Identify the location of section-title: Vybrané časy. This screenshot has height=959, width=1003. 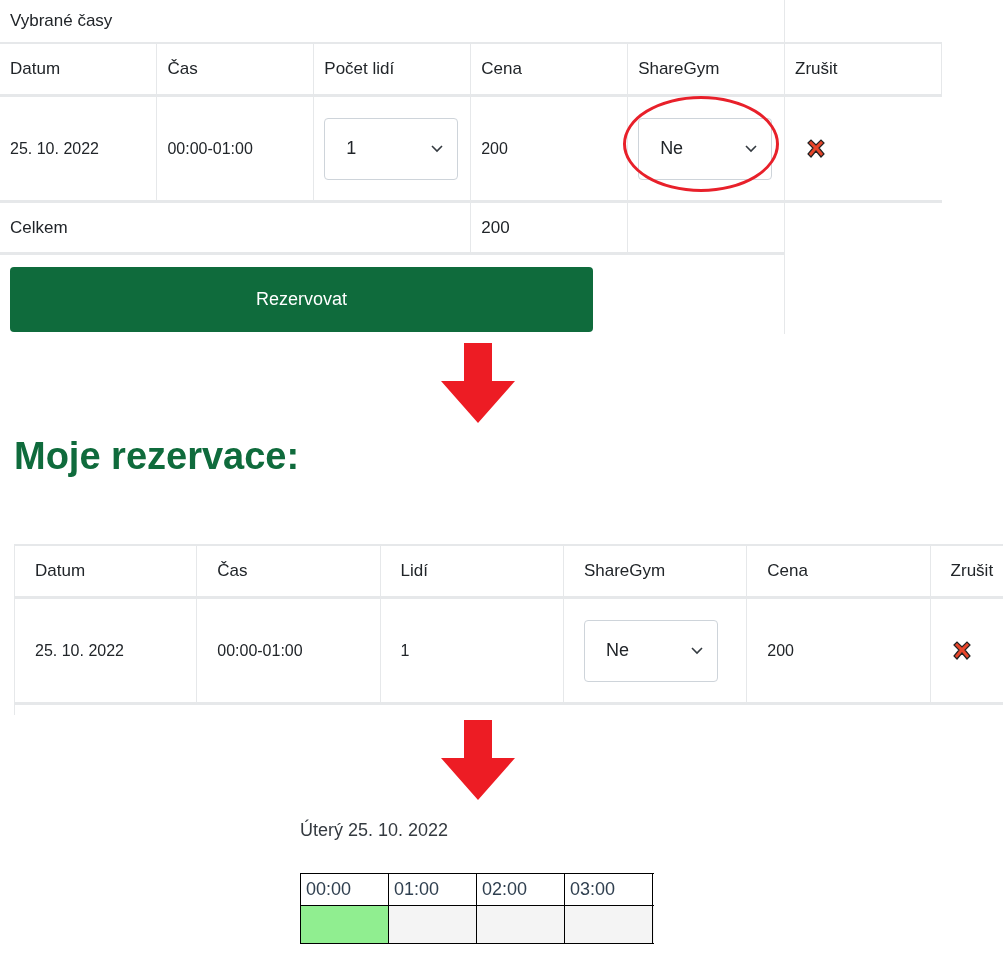
(392, 21).